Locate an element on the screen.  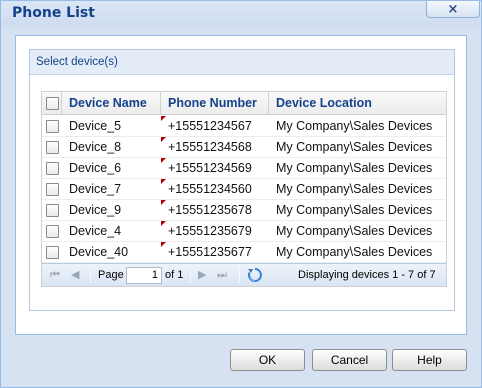
device-name-cell: Device_7 is located at coordinates (95, 189).